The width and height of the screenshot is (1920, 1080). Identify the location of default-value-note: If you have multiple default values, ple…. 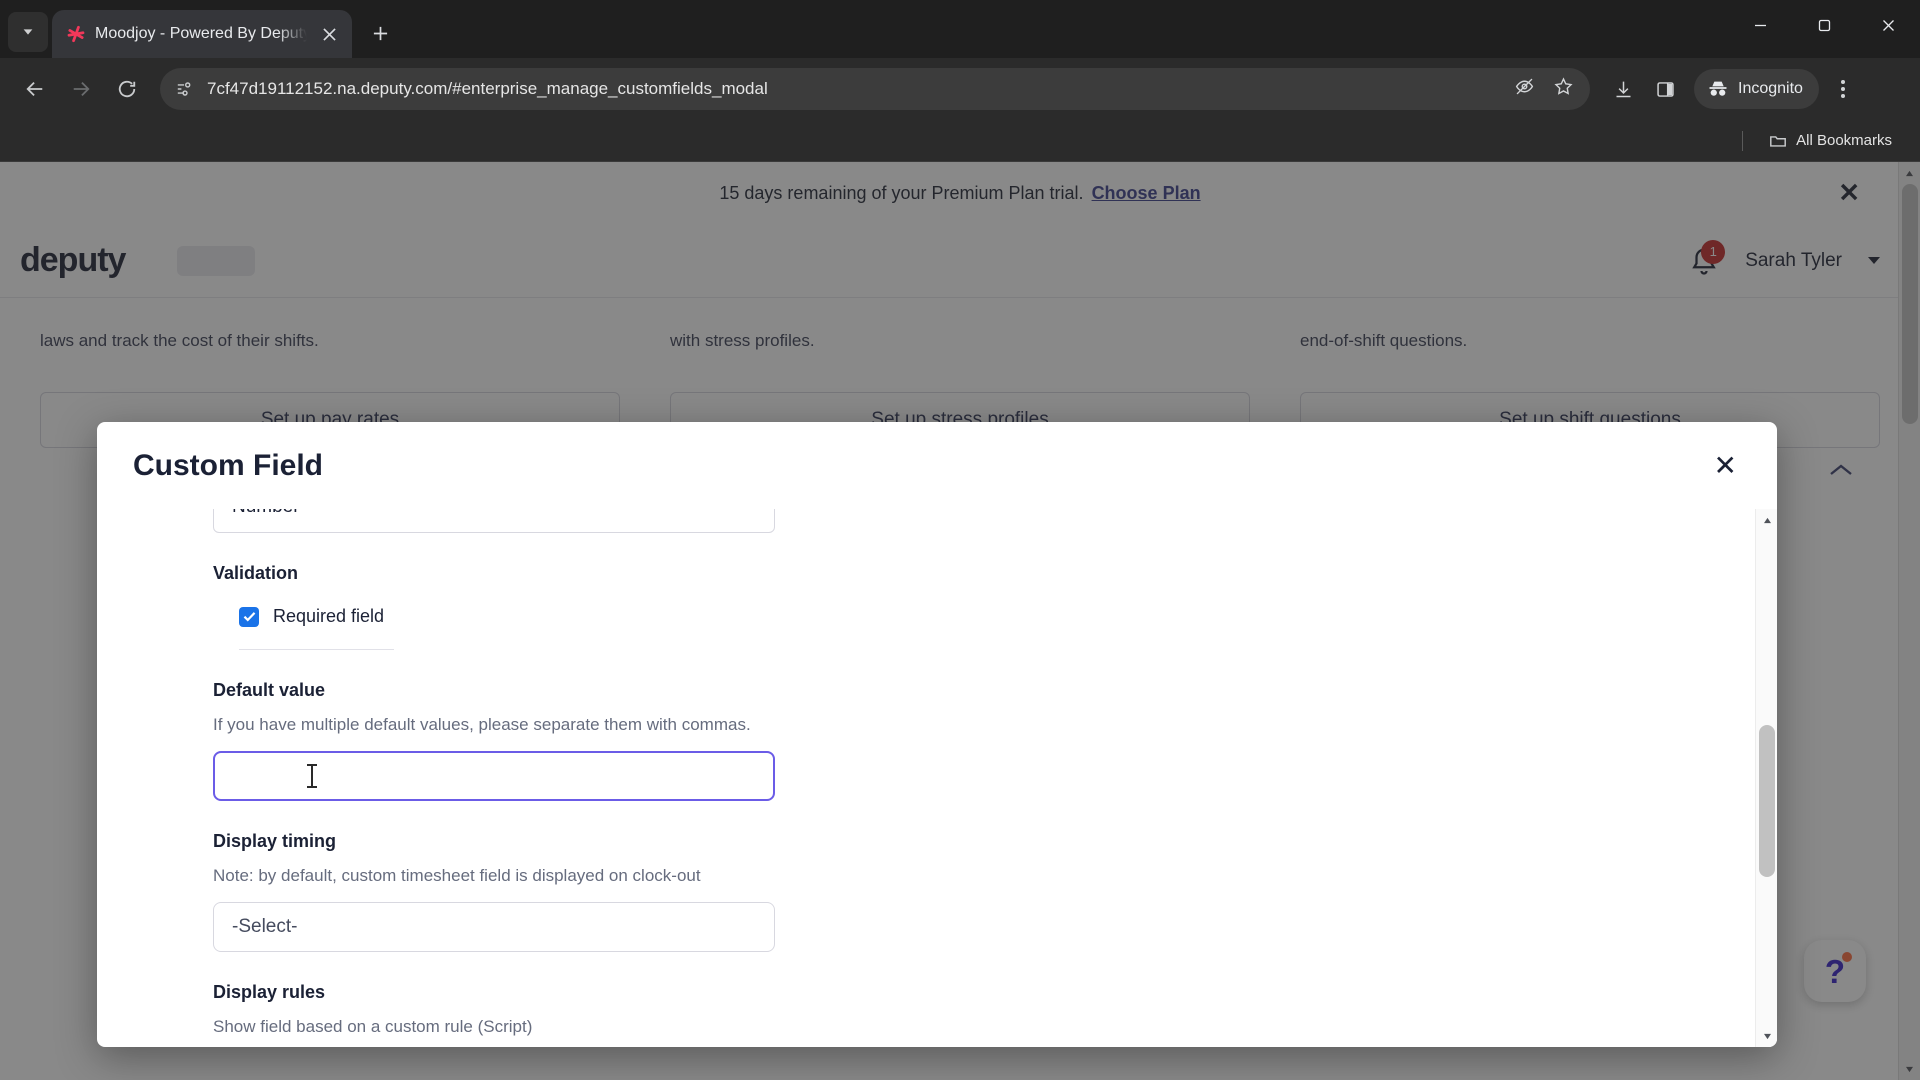
(482, 724).